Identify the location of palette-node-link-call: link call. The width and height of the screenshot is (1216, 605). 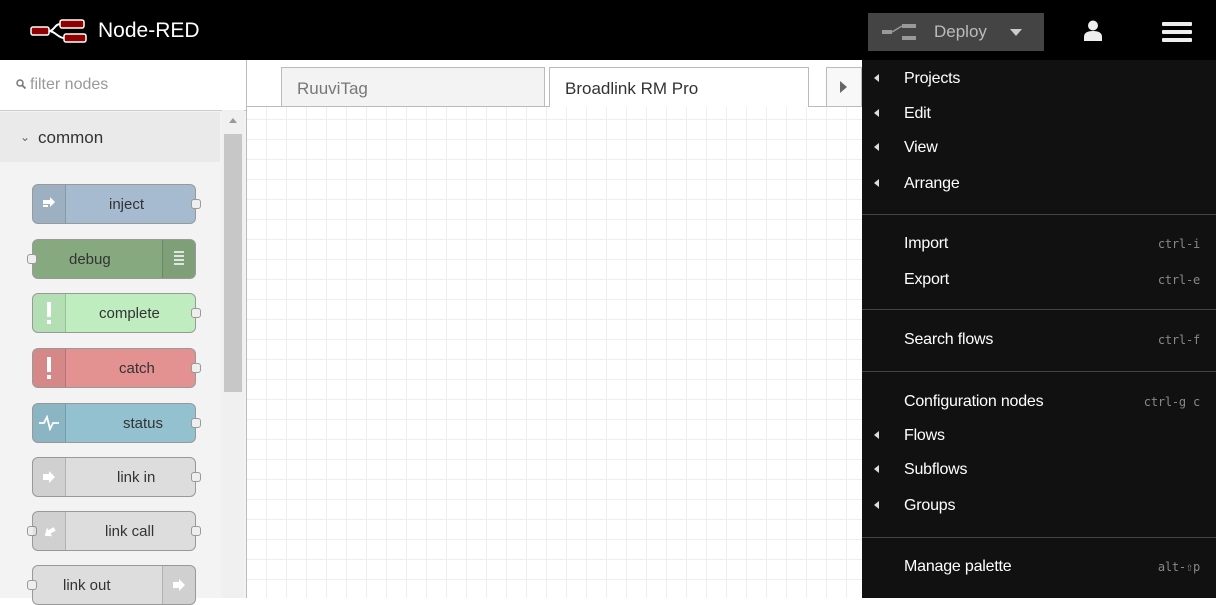
(114, 531).